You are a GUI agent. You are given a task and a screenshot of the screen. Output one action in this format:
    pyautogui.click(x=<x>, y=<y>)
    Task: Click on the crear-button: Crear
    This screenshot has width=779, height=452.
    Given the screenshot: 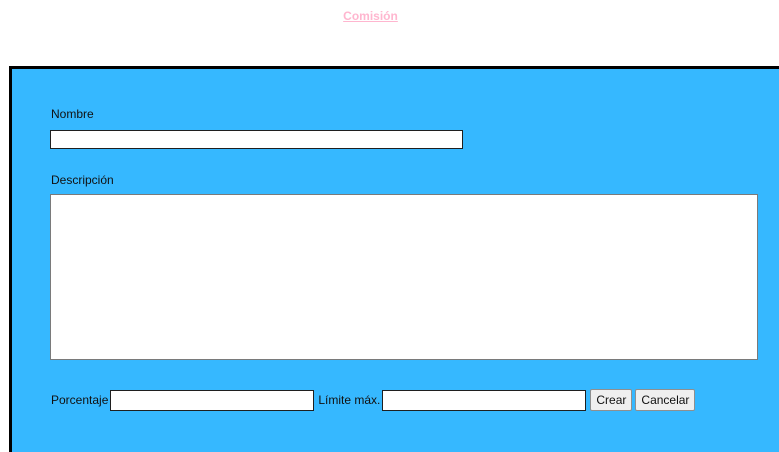 What is the action you would take?
    pyautogui.click(x=611, y=400)
    